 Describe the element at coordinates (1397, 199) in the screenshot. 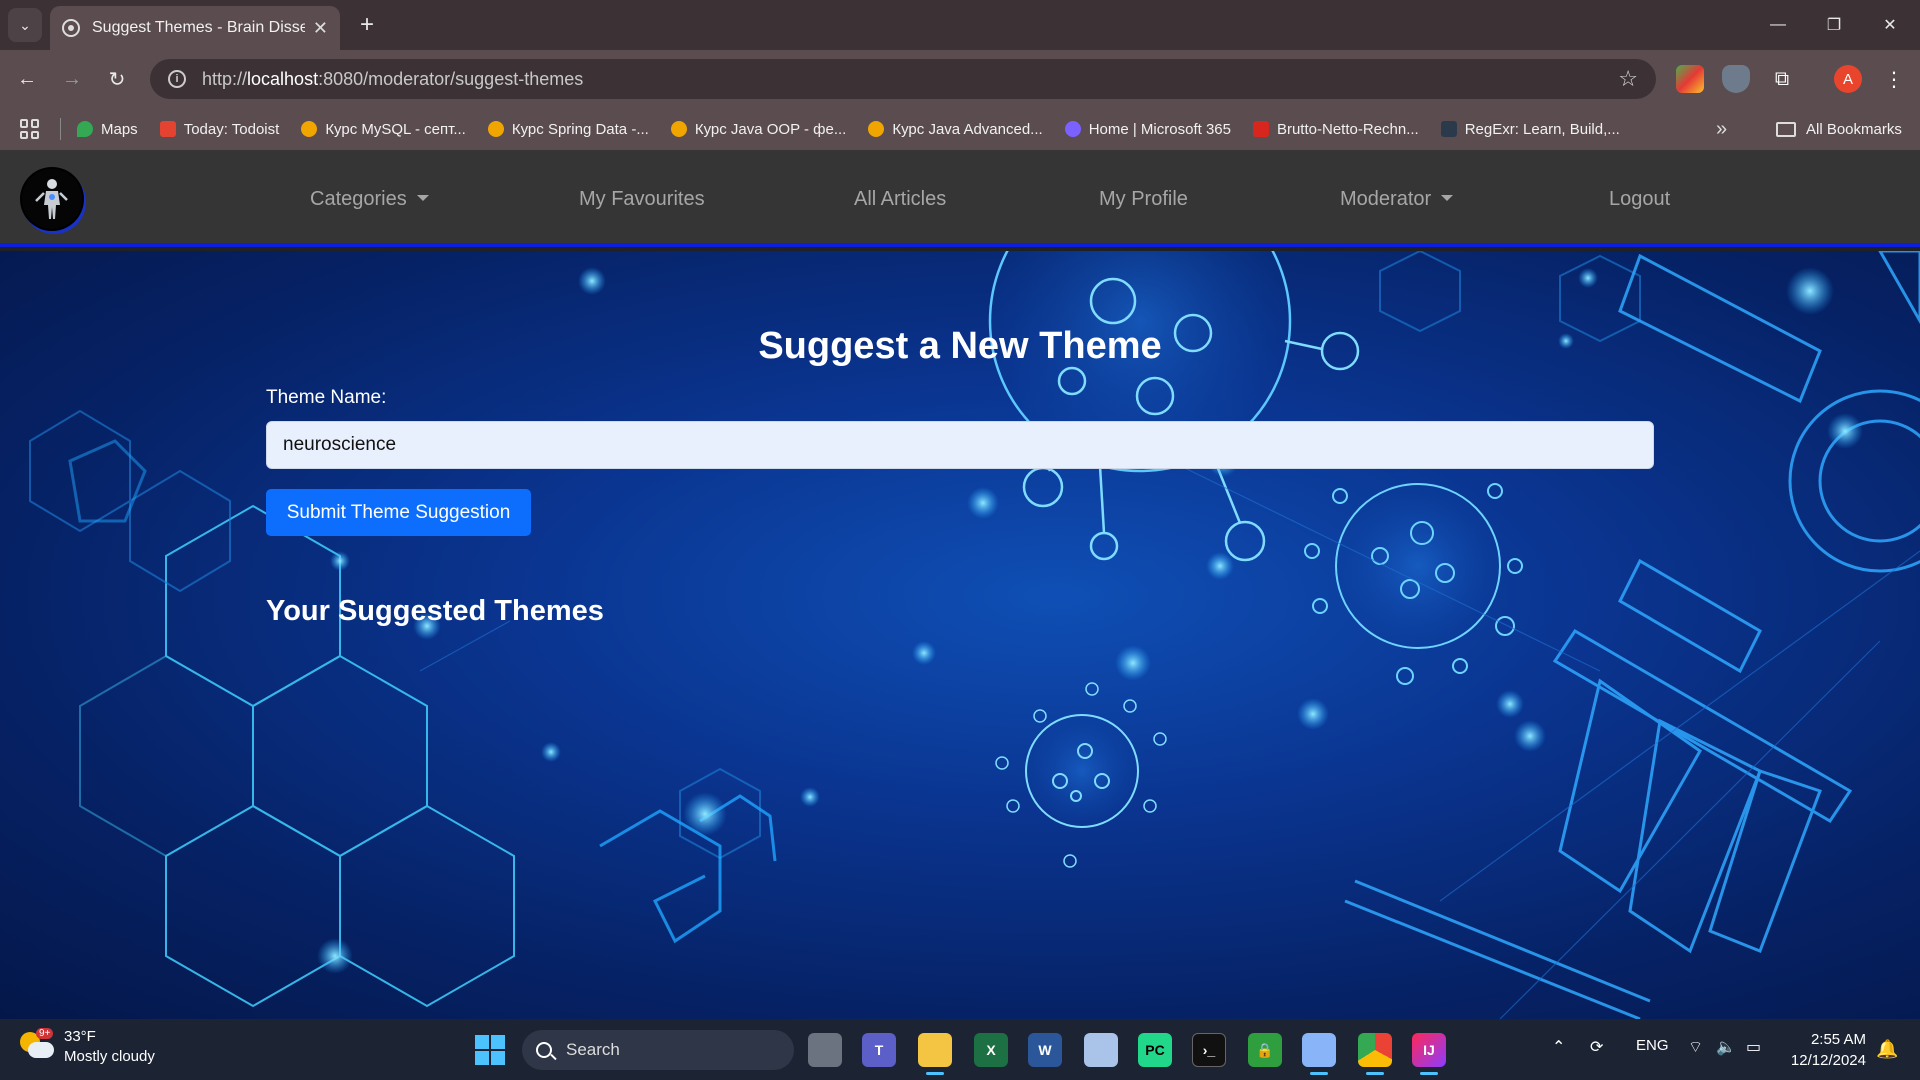

I see `nav-moderator-dropdown: Moderator` at that location.